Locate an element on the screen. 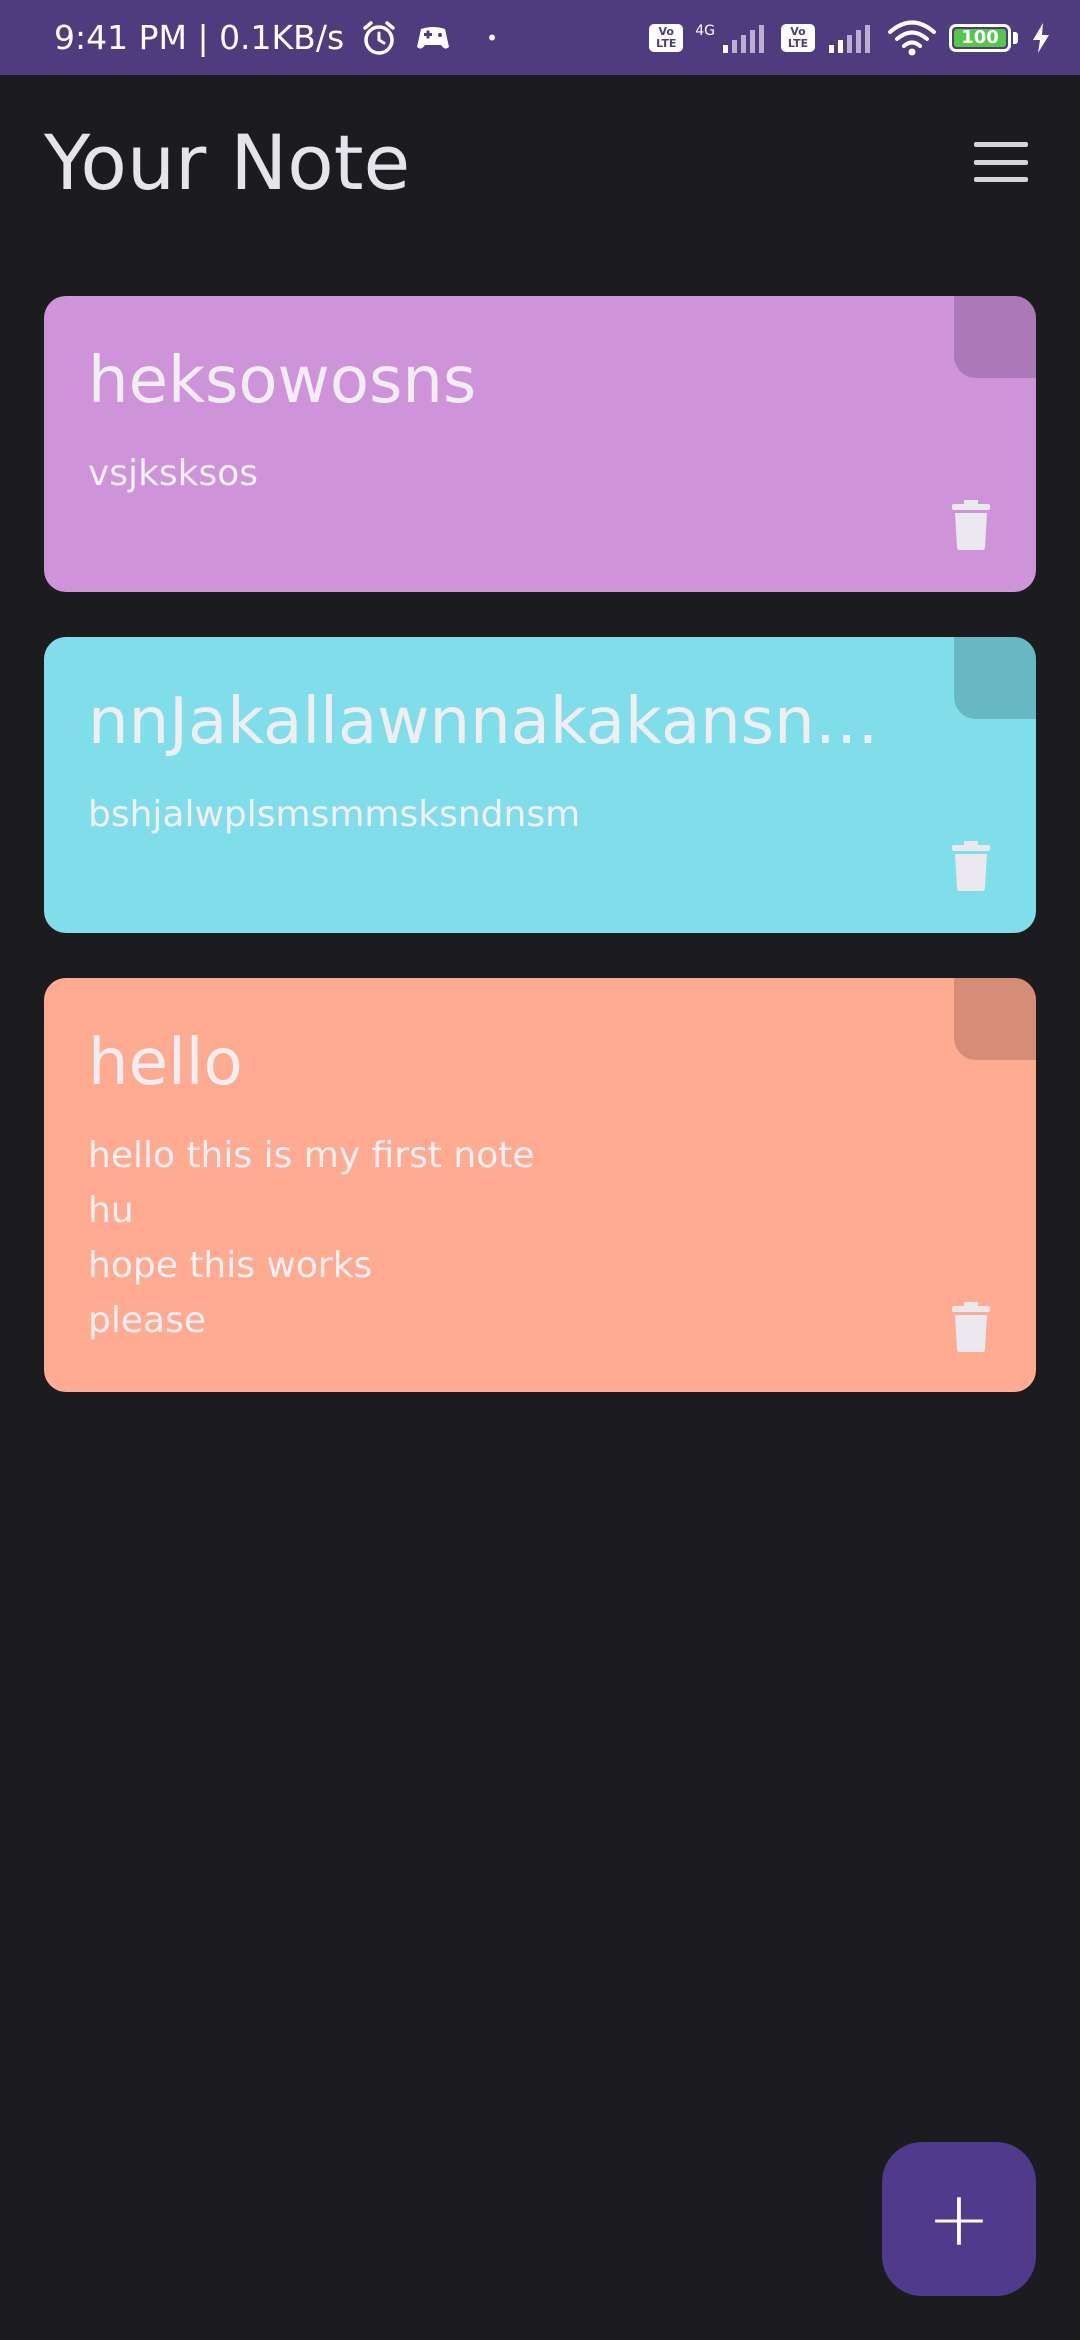 This screenshot has width=1080, height=2340. battery-icon: 100 is located at coordinates (980, 37).